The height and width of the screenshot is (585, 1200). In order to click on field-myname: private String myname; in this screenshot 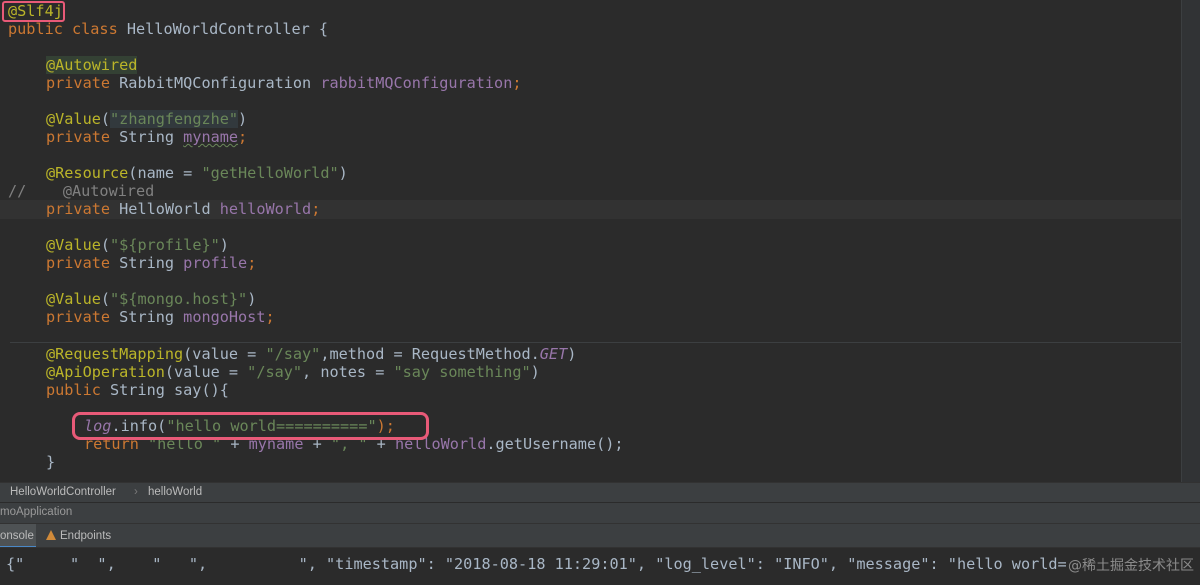, I will do `click(147, 137)`.